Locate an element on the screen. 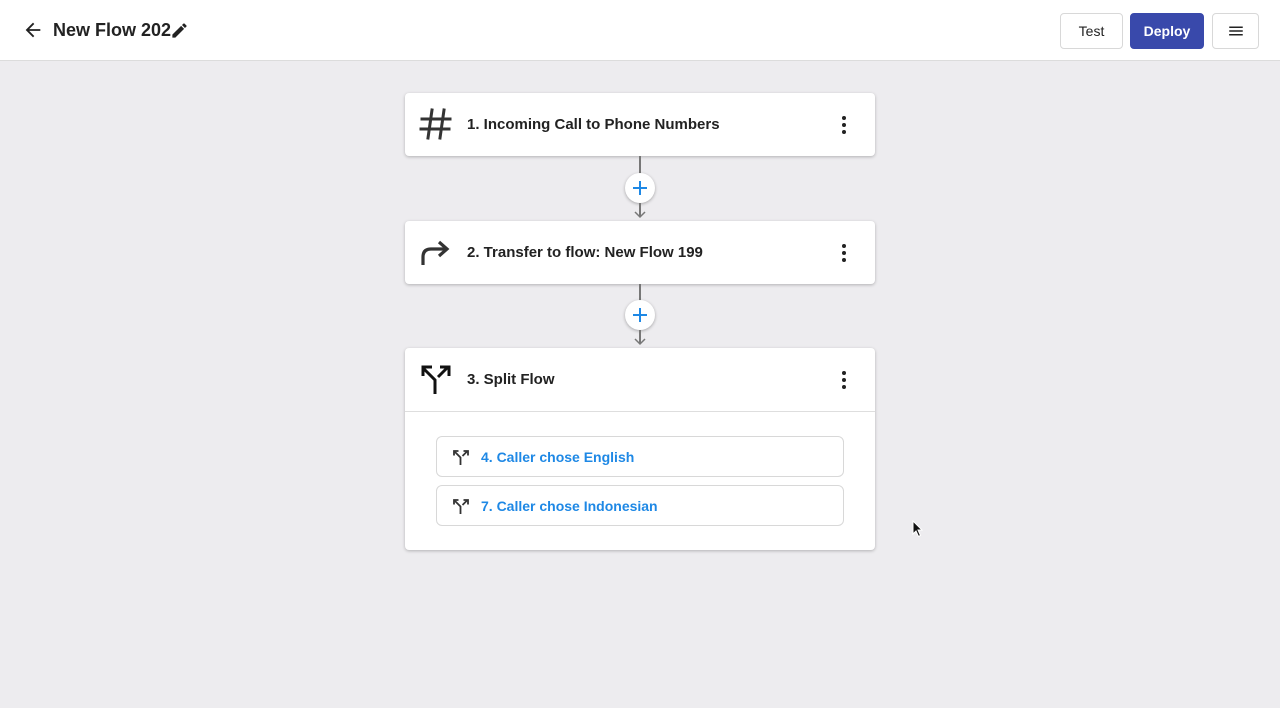  step-card-2: 2. Transfer to flow: New Flow 199 is located at coordinates (640, 252).